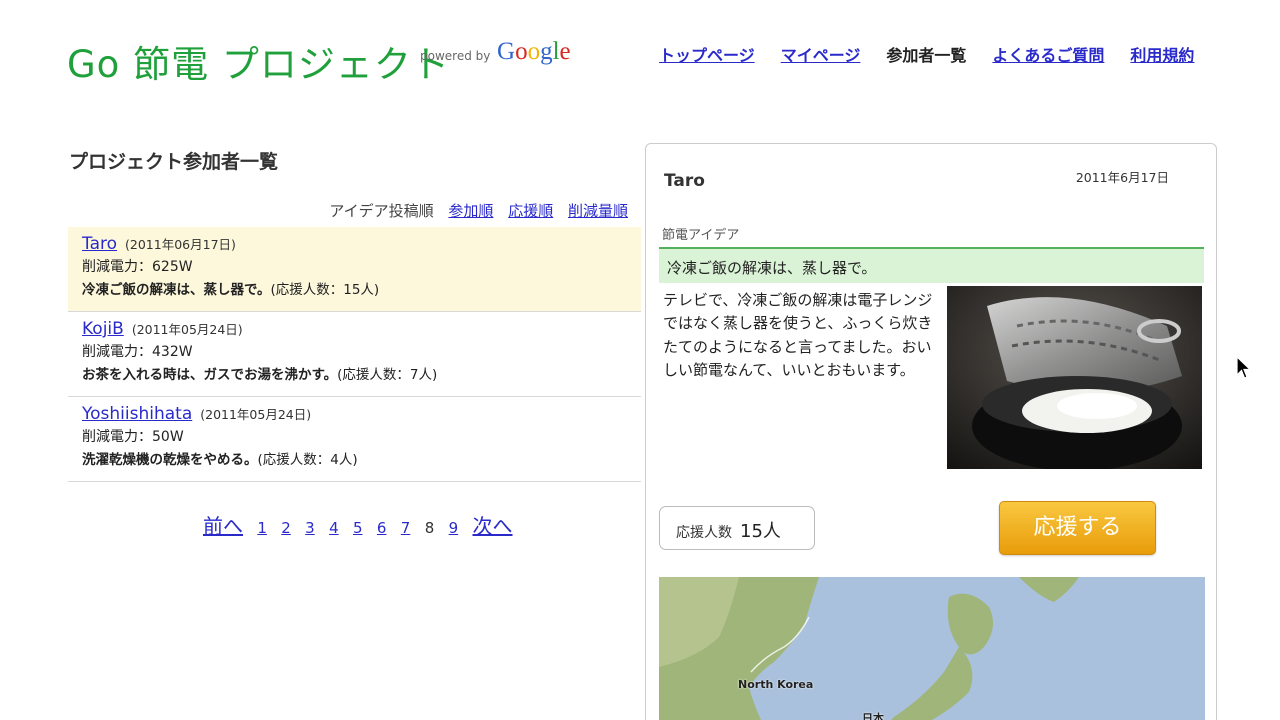  What do you see at coordinates (382, 528) in the screenshot?
I see `page-link: 6` at bounding box center [382, 528].